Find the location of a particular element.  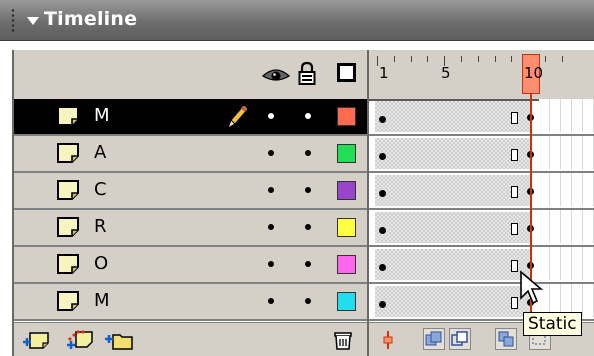

playhead-label: 10 is located at coordinates (534, 73).